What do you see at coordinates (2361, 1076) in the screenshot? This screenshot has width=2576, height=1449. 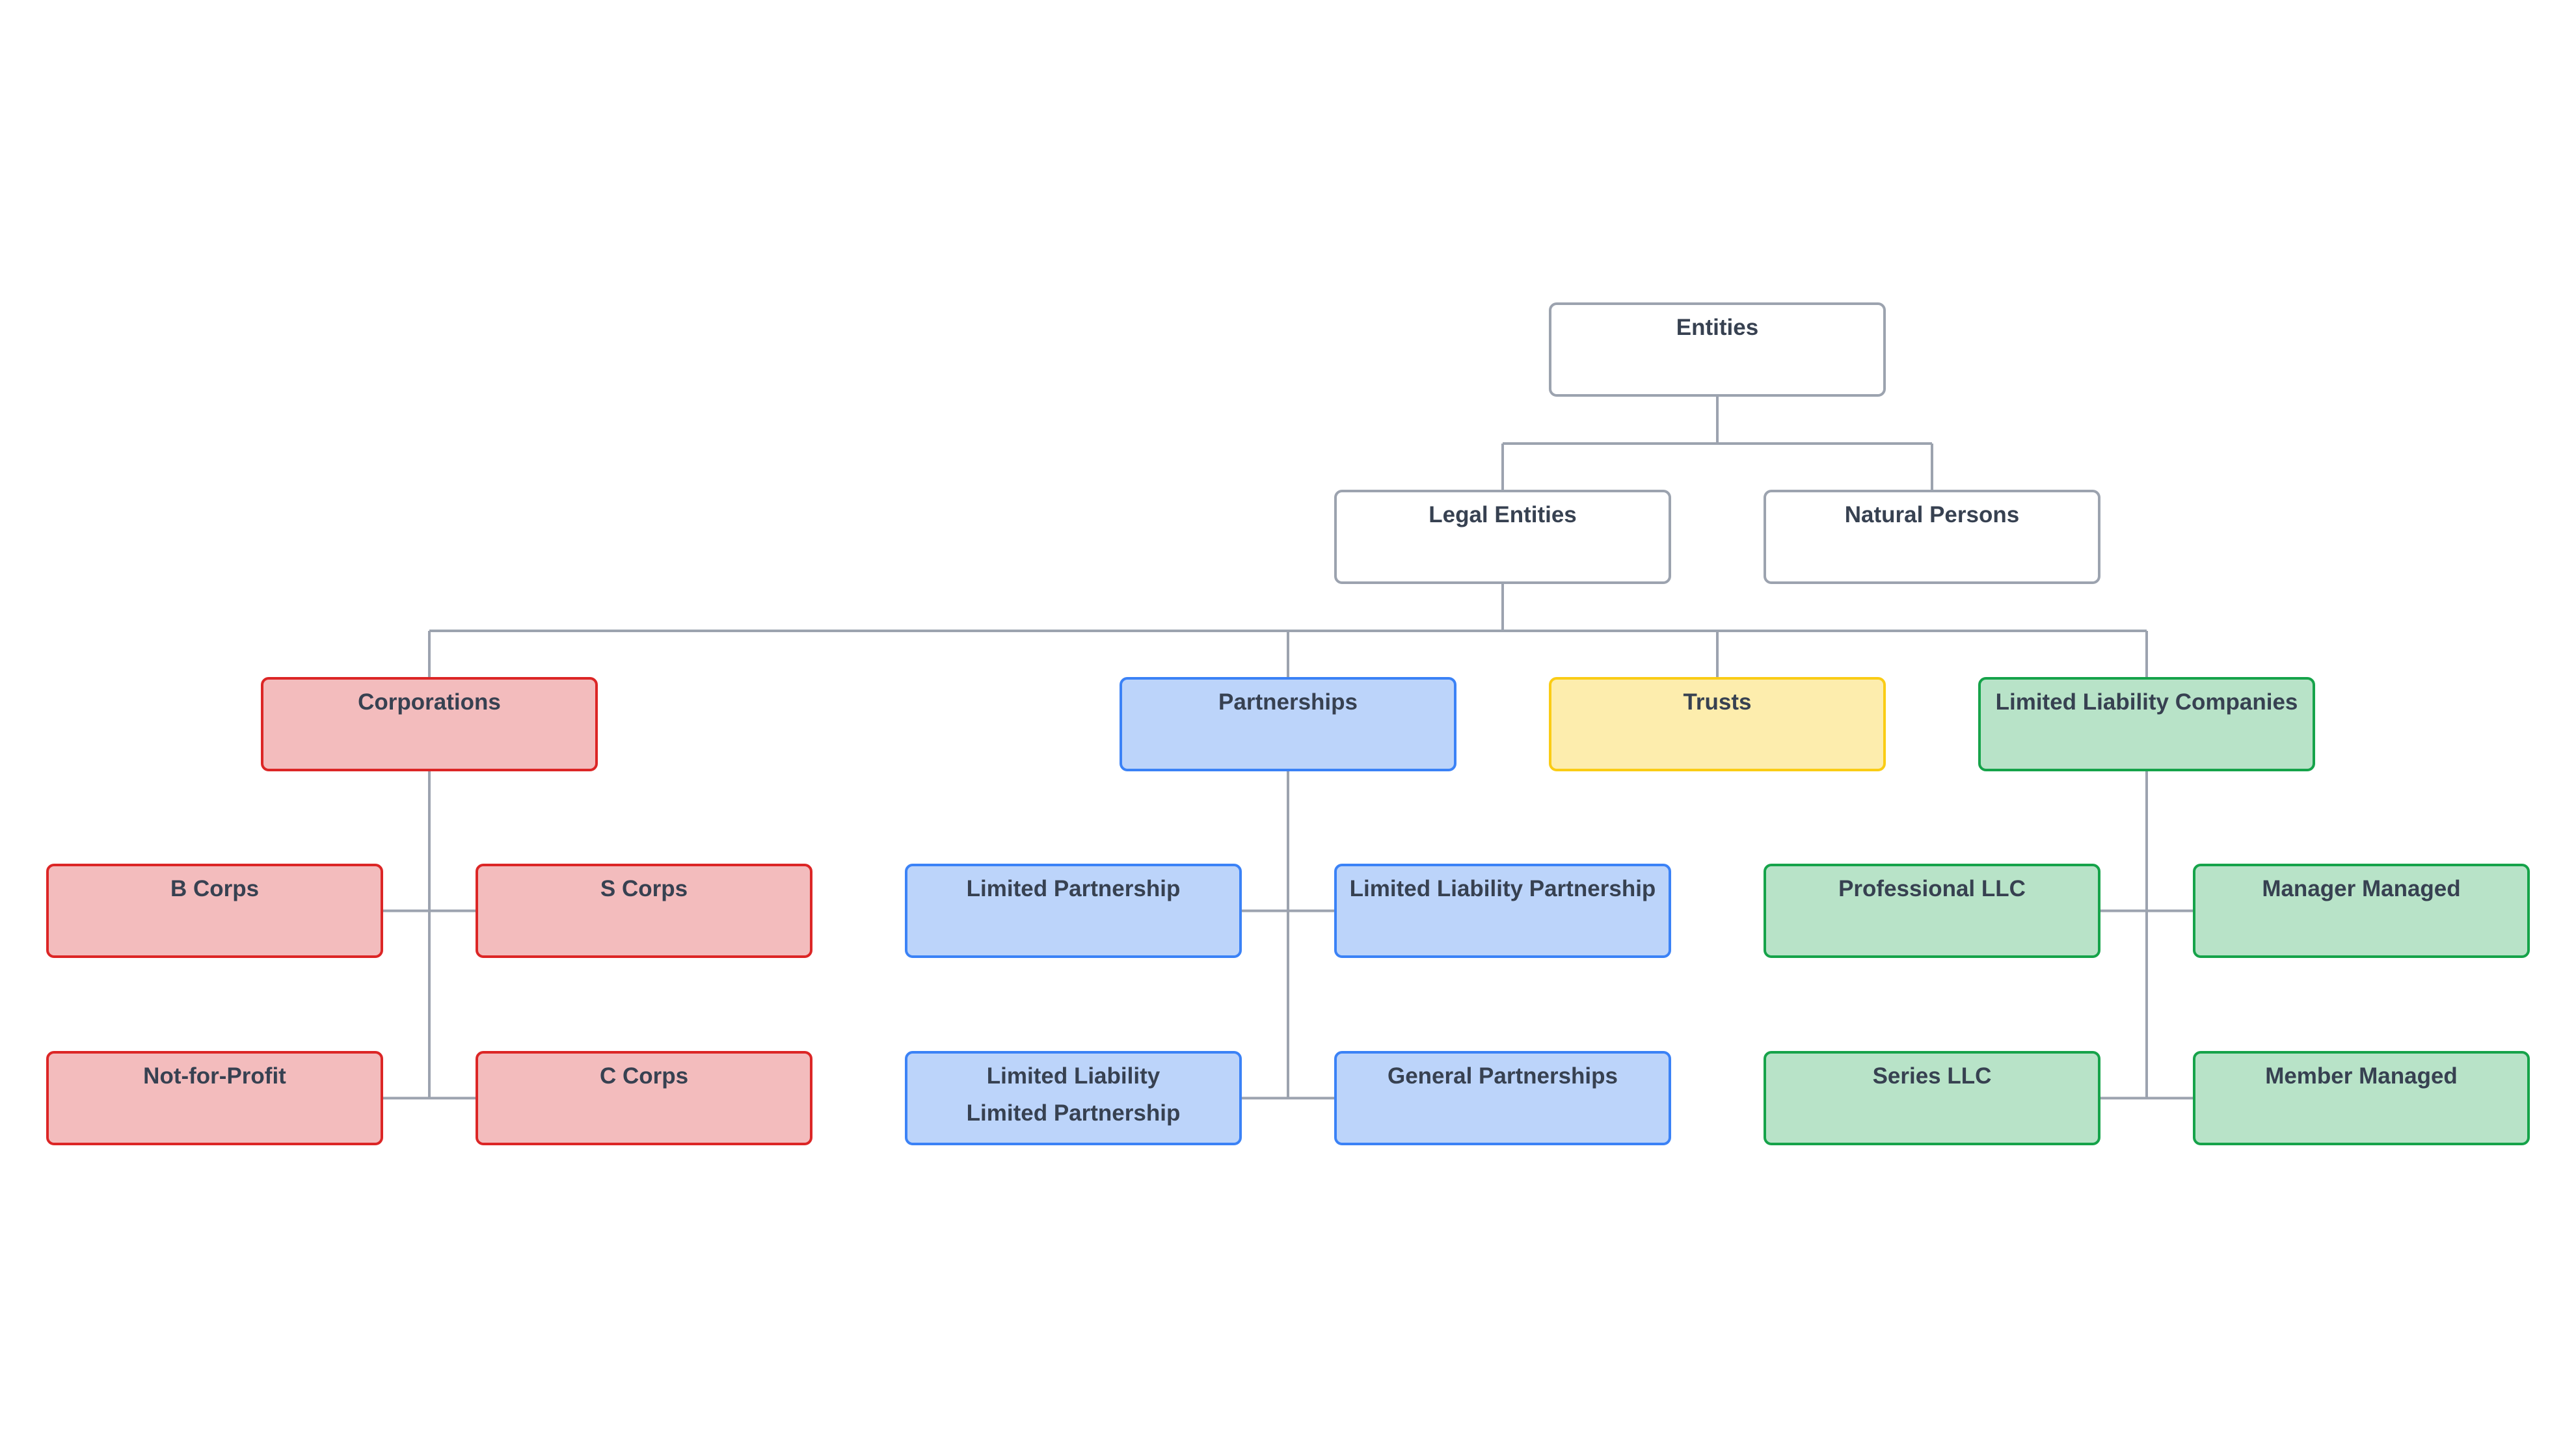 I see `node-label: Member Managed` at bounding box center [2361, 1076].